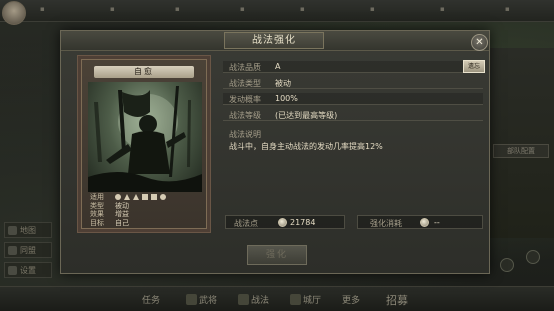 Image resolution: width=554 pixels, height=311 pixels. I want to click on cost-label: 战法点, so click(246, 223).